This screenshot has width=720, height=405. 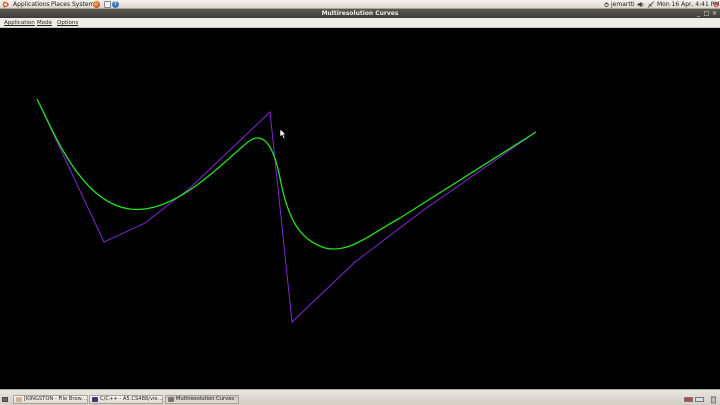 I want to click on close-button: ×, so click(x=714, y=13).